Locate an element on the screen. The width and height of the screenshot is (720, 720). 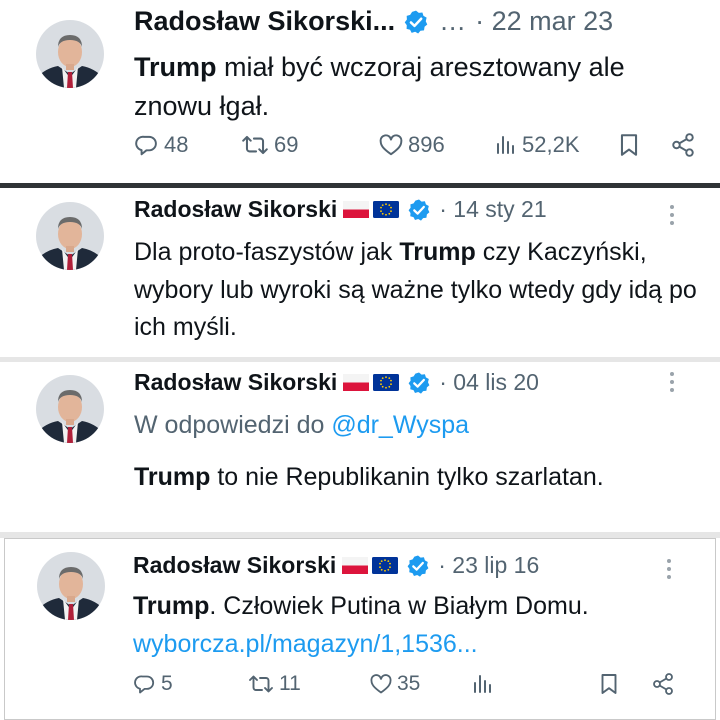
tweet-text-main: Trump. Człowiek Putina w Białym Domu. is located at coordinates (414, 607).